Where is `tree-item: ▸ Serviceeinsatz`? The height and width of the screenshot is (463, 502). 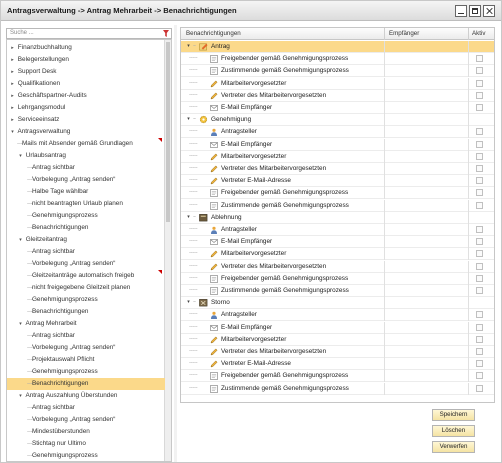 tree-item: ▸ Serviceeinsatz is located at coordinates (86, 120).